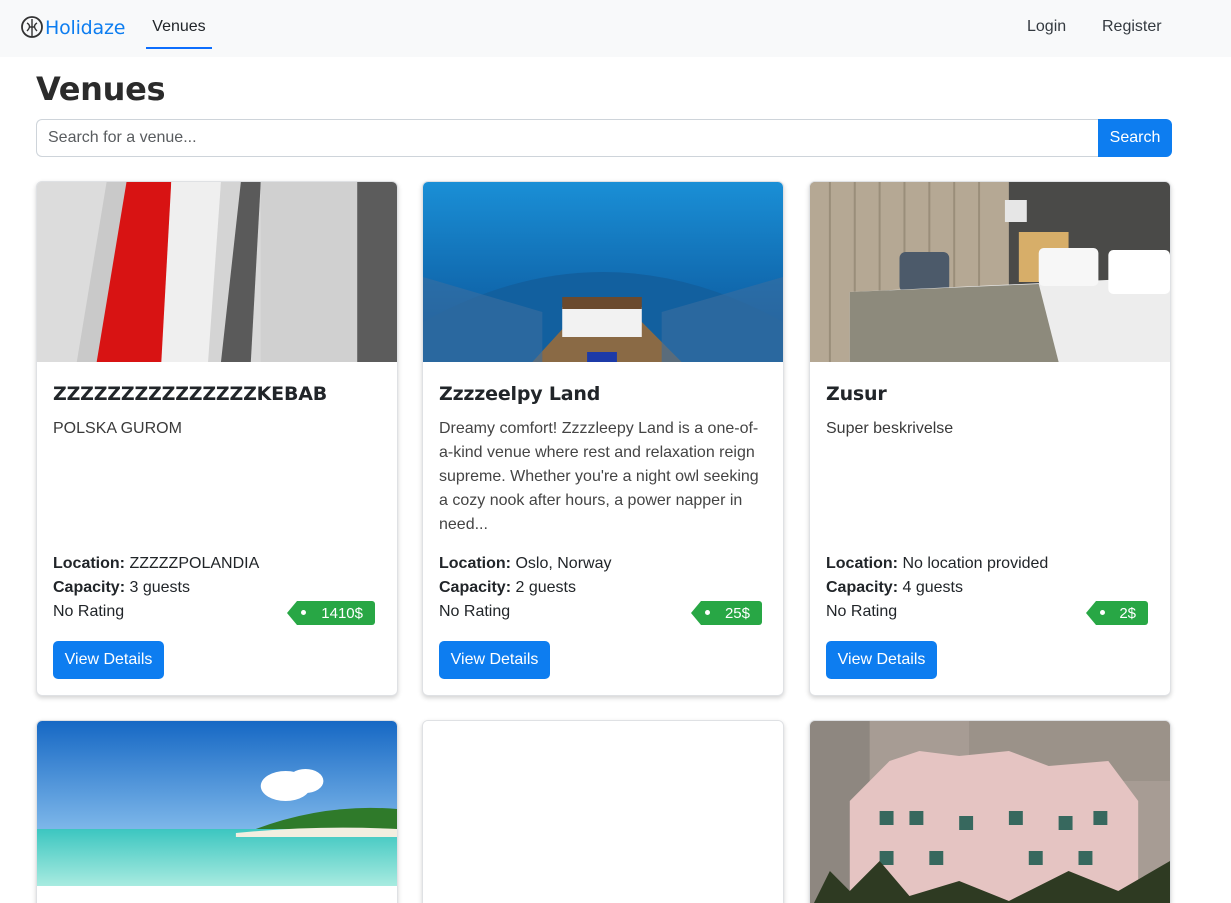  What do you see at coordinates (603, 803) in the screenshot?
I see `venue-image-placeholder` at bounding box center [603, 803].